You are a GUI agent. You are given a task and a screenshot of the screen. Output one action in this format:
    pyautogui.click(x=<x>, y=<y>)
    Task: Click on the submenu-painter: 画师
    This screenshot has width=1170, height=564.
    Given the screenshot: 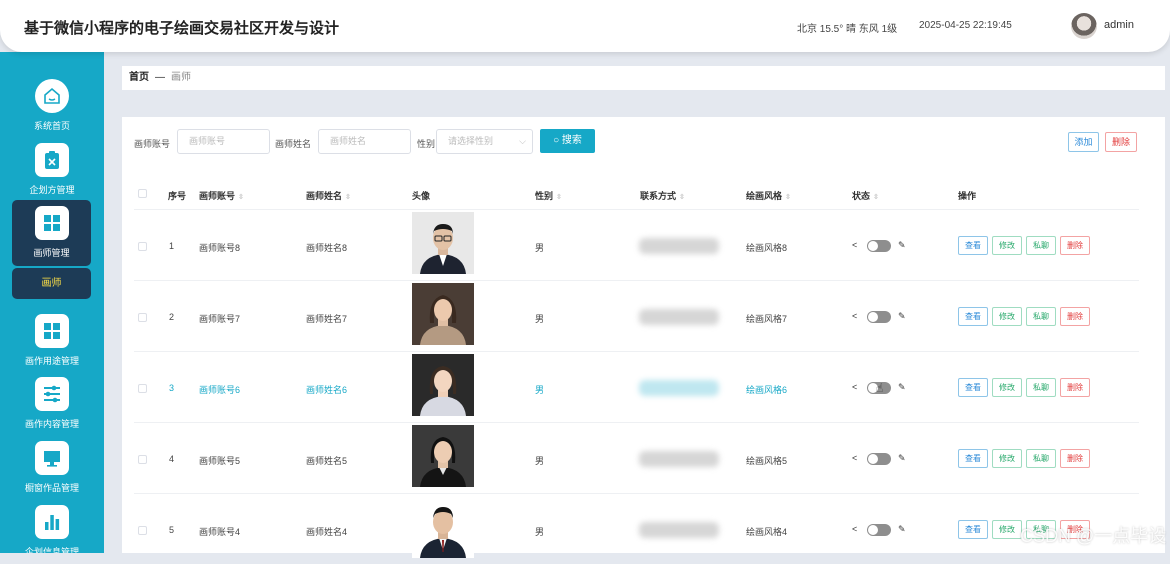 What is the action you would take?
    pyautogui.click(x=51, y=283)
    